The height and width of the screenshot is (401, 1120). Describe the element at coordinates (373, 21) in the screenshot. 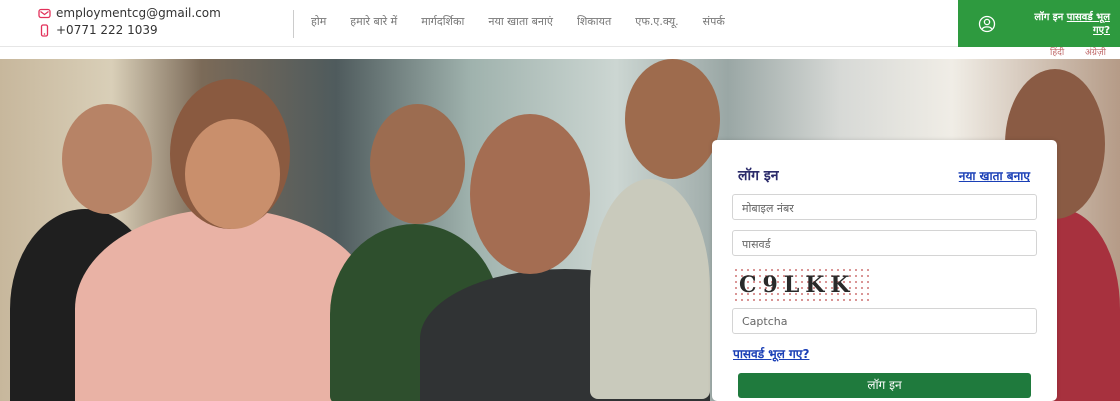

I see `nav-item-about: हमारे बारे में` at that location.